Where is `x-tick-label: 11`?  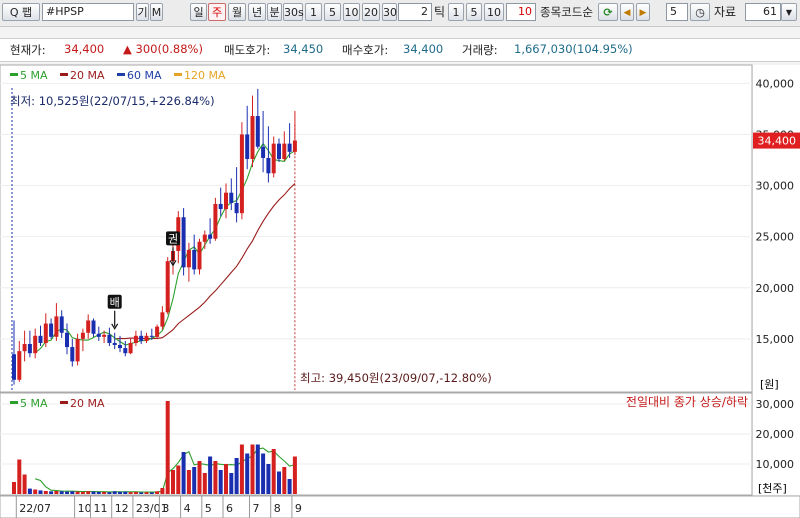 x-tick-label: 11 is located at coordinates (101, 508).